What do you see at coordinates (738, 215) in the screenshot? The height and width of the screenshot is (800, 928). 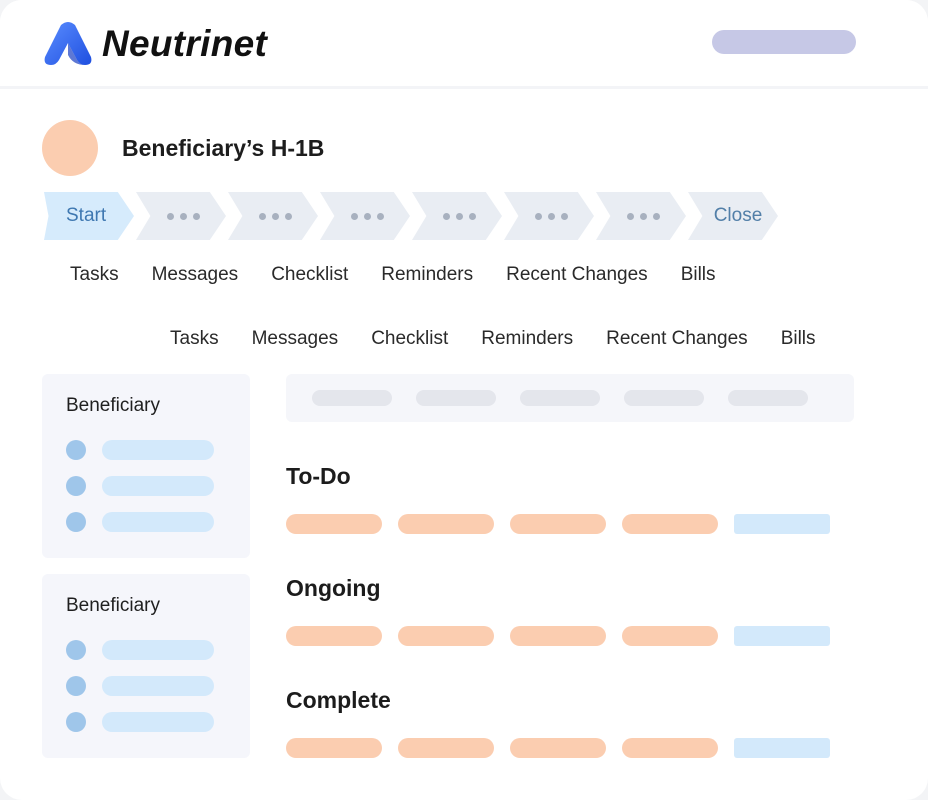 I see `step-close-label: Close` at bounding box center [738, 215].